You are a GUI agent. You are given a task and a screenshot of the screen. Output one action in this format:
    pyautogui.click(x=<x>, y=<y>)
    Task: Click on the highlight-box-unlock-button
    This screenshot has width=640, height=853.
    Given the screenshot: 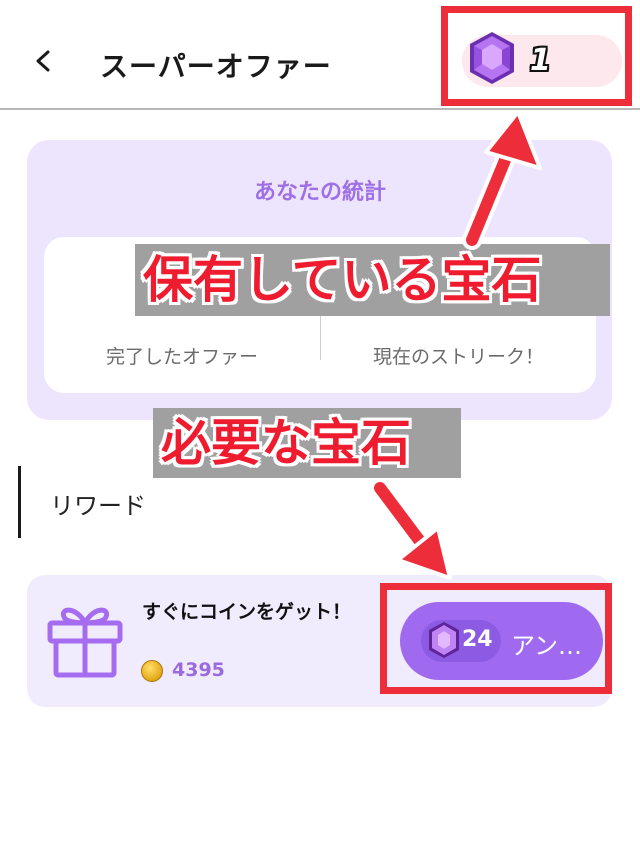 What is the action you would take?
    pyautogui.click(x=496, y=638)
    